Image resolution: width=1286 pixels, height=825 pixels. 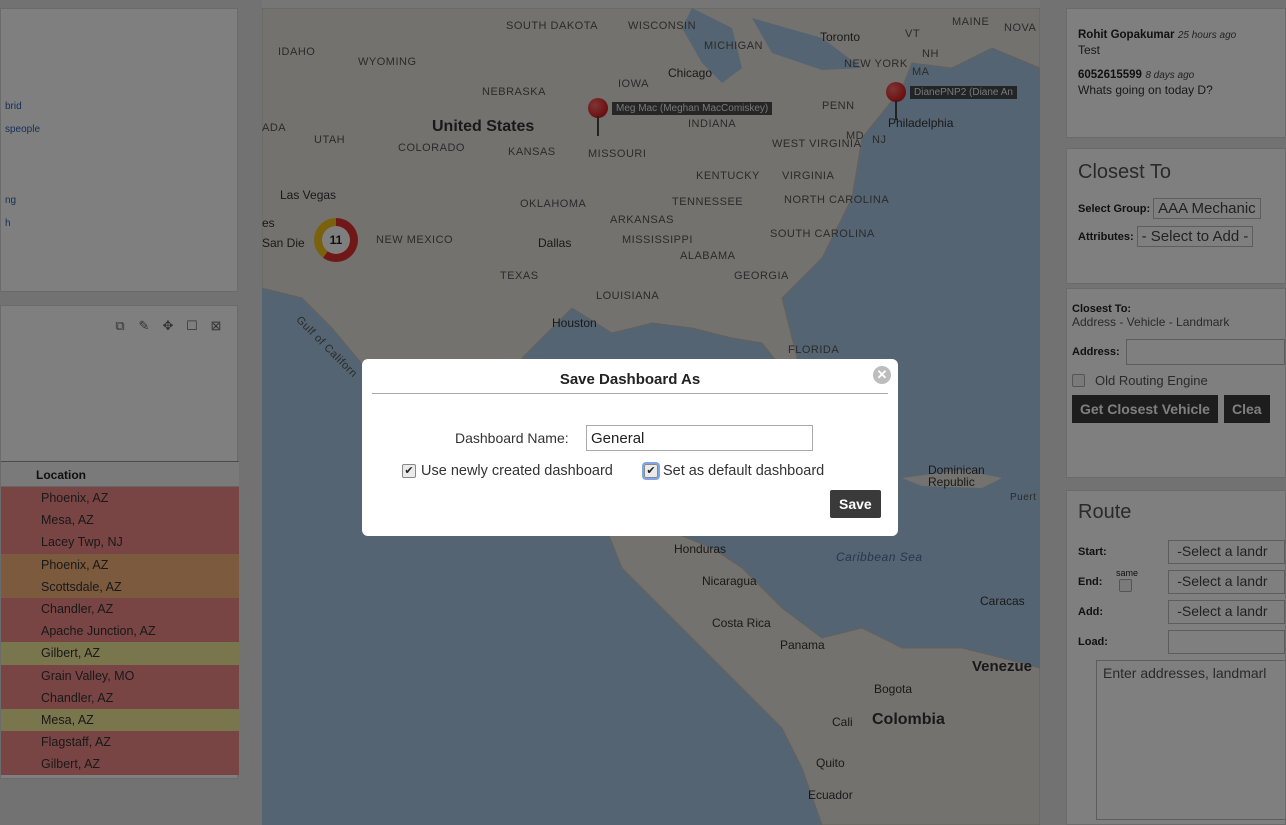 What do you see at coordinates (882, 375) in the screenshot?
I see `close-circle-icon: ✕` at bounding box center [882, 375].